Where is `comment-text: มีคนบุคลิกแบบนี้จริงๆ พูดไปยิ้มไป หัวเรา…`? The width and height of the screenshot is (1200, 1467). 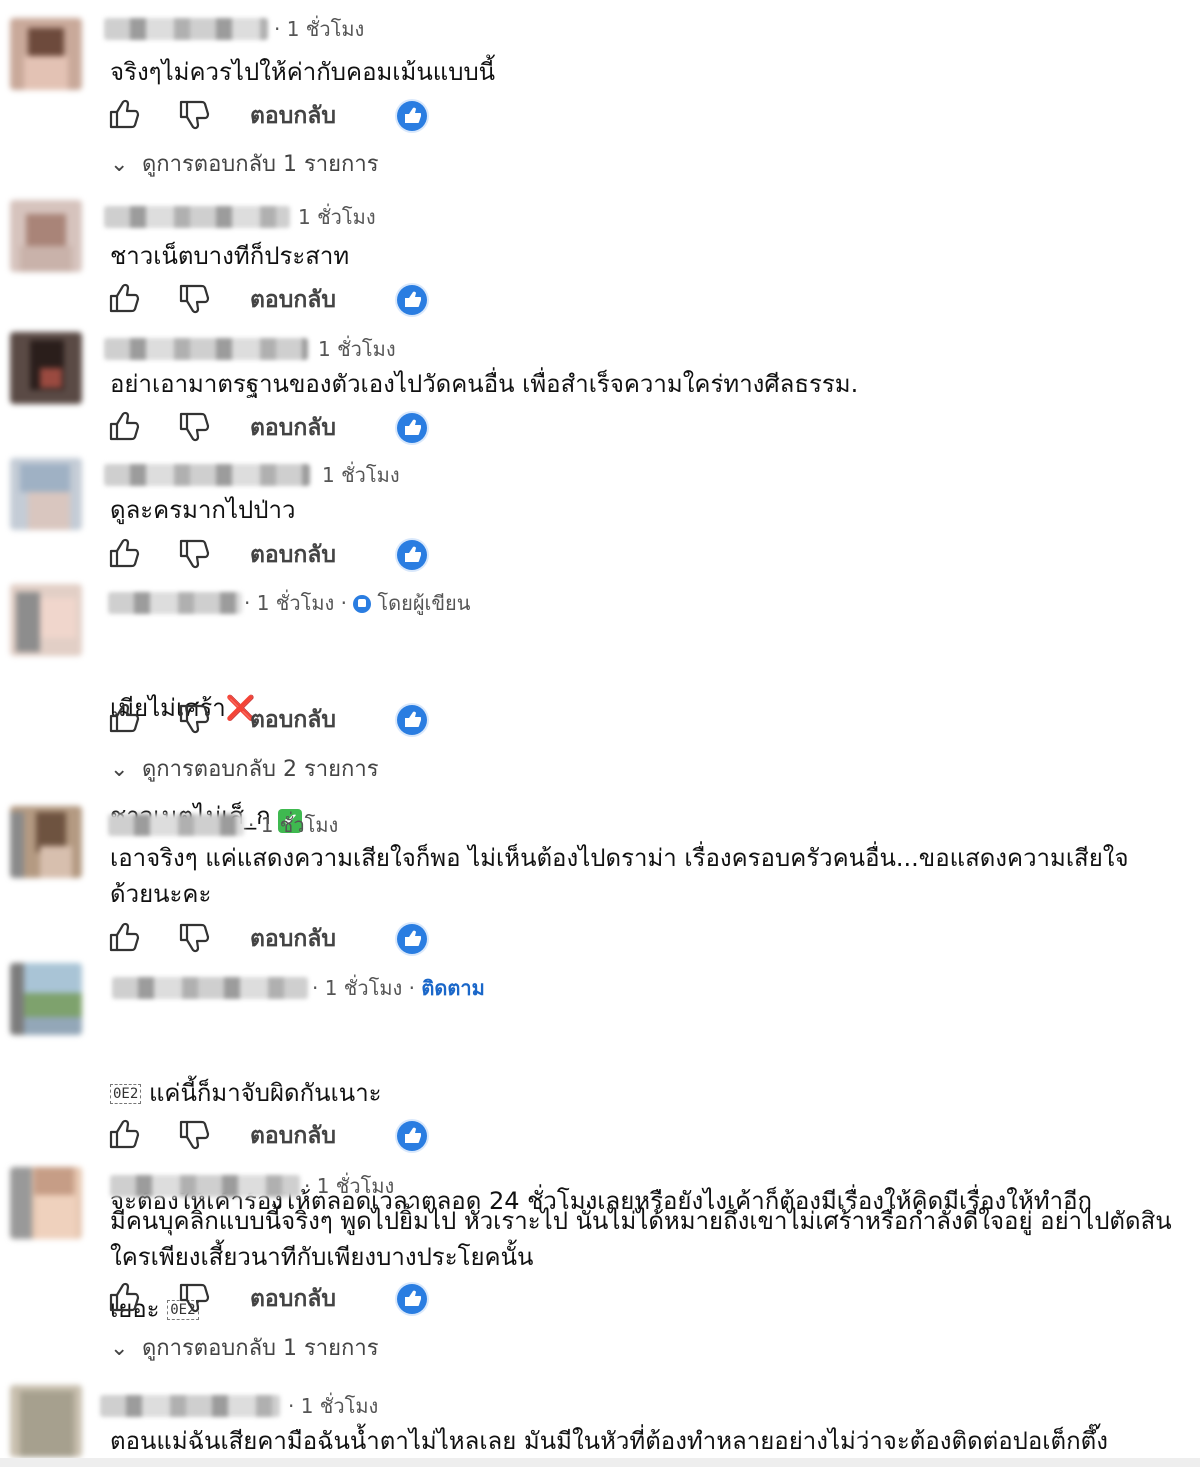 comment-text: มีคนบุคลิกแบบนี้จริงๆ พูดไปยิ้มไป หัวเรา… is located at coordinates (641, 1239).